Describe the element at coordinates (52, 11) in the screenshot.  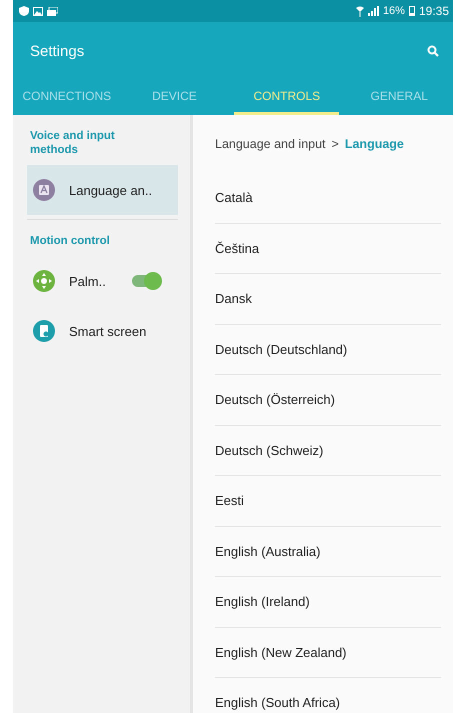
I see `photo-icon` at that location.